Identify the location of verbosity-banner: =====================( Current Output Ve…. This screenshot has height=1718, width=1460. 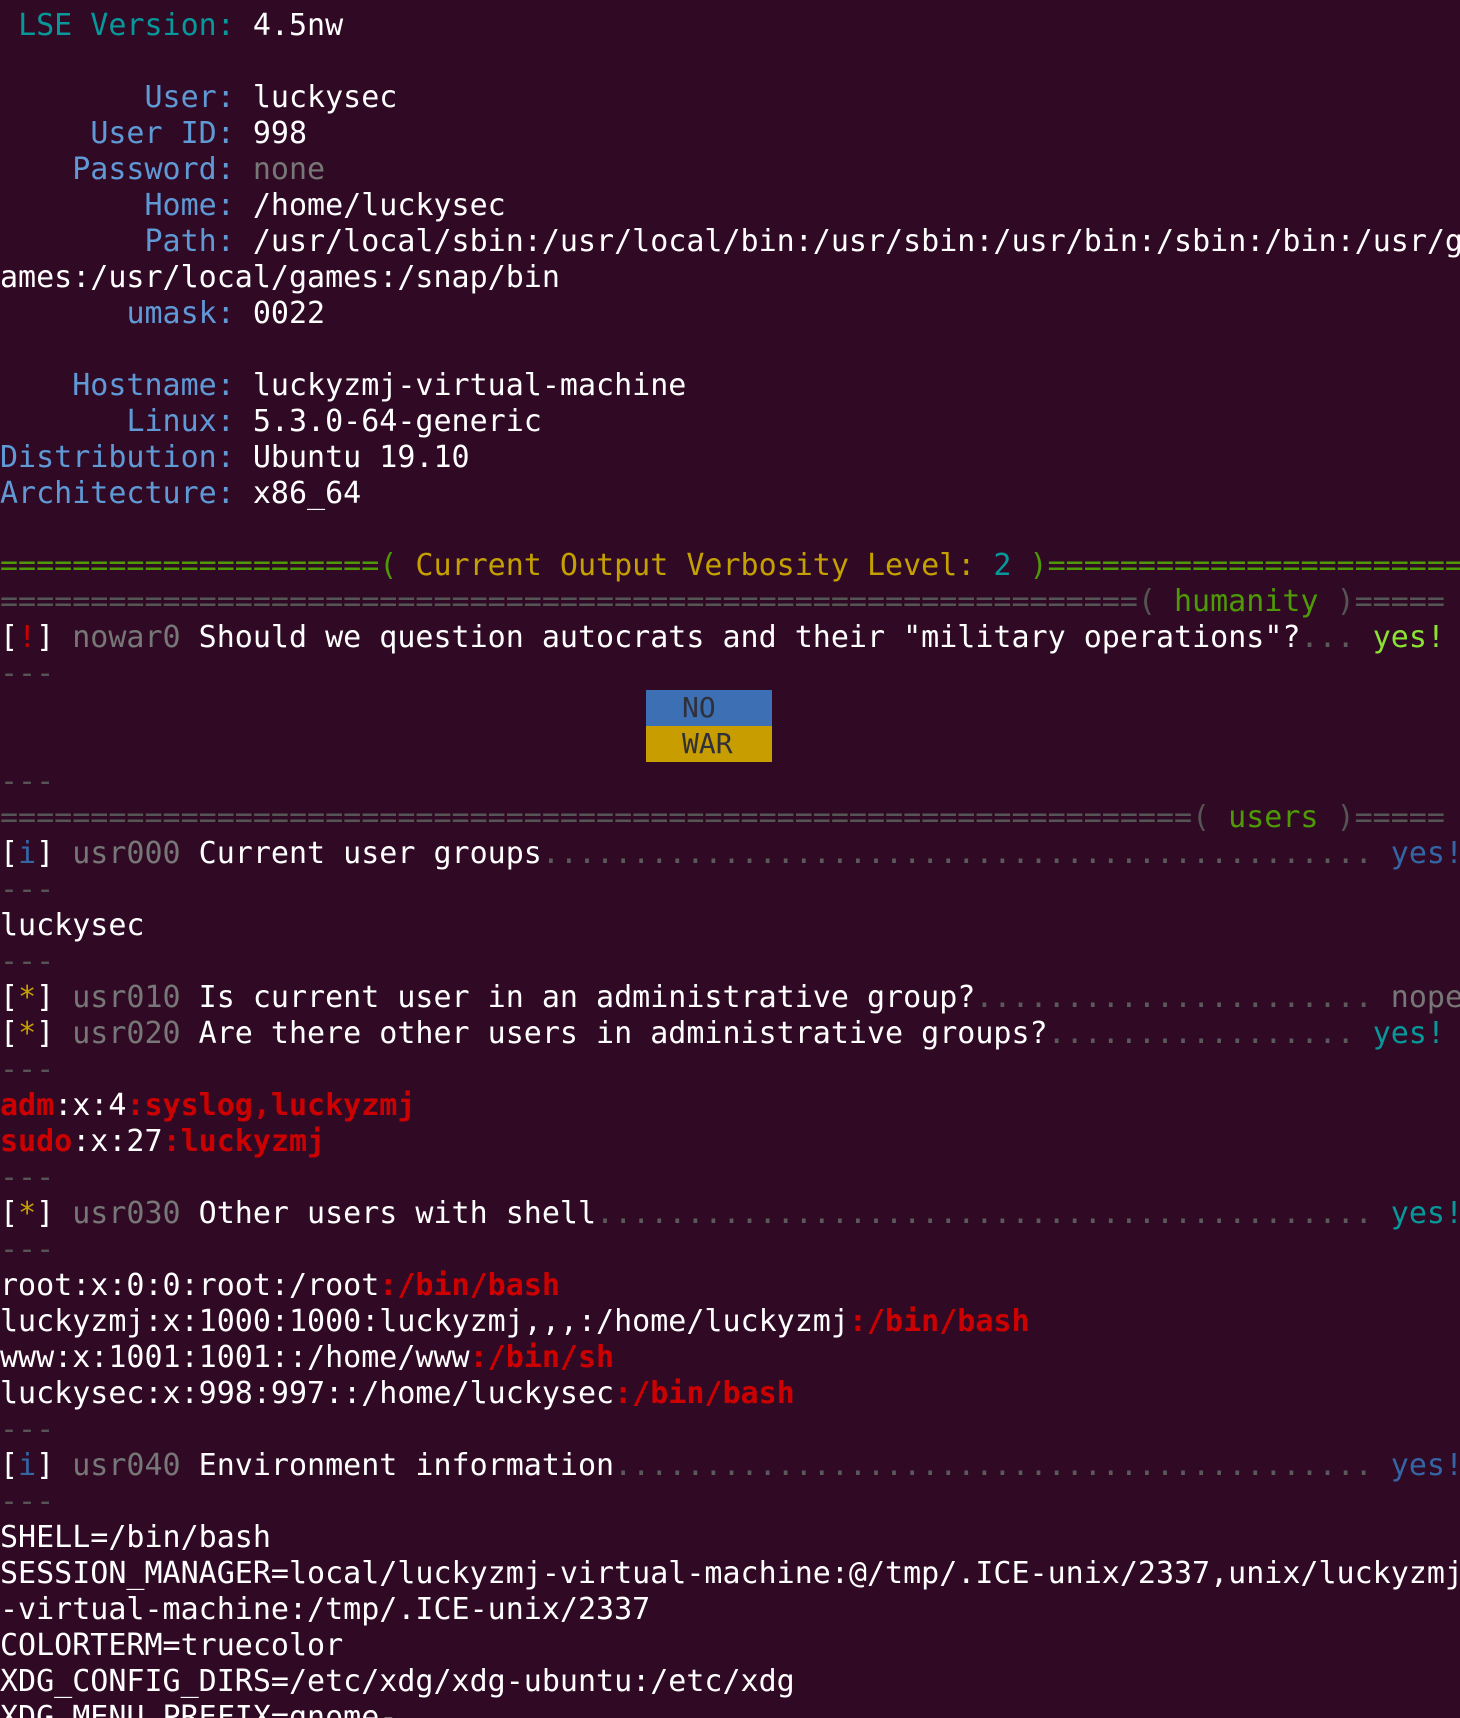
(730, 566).